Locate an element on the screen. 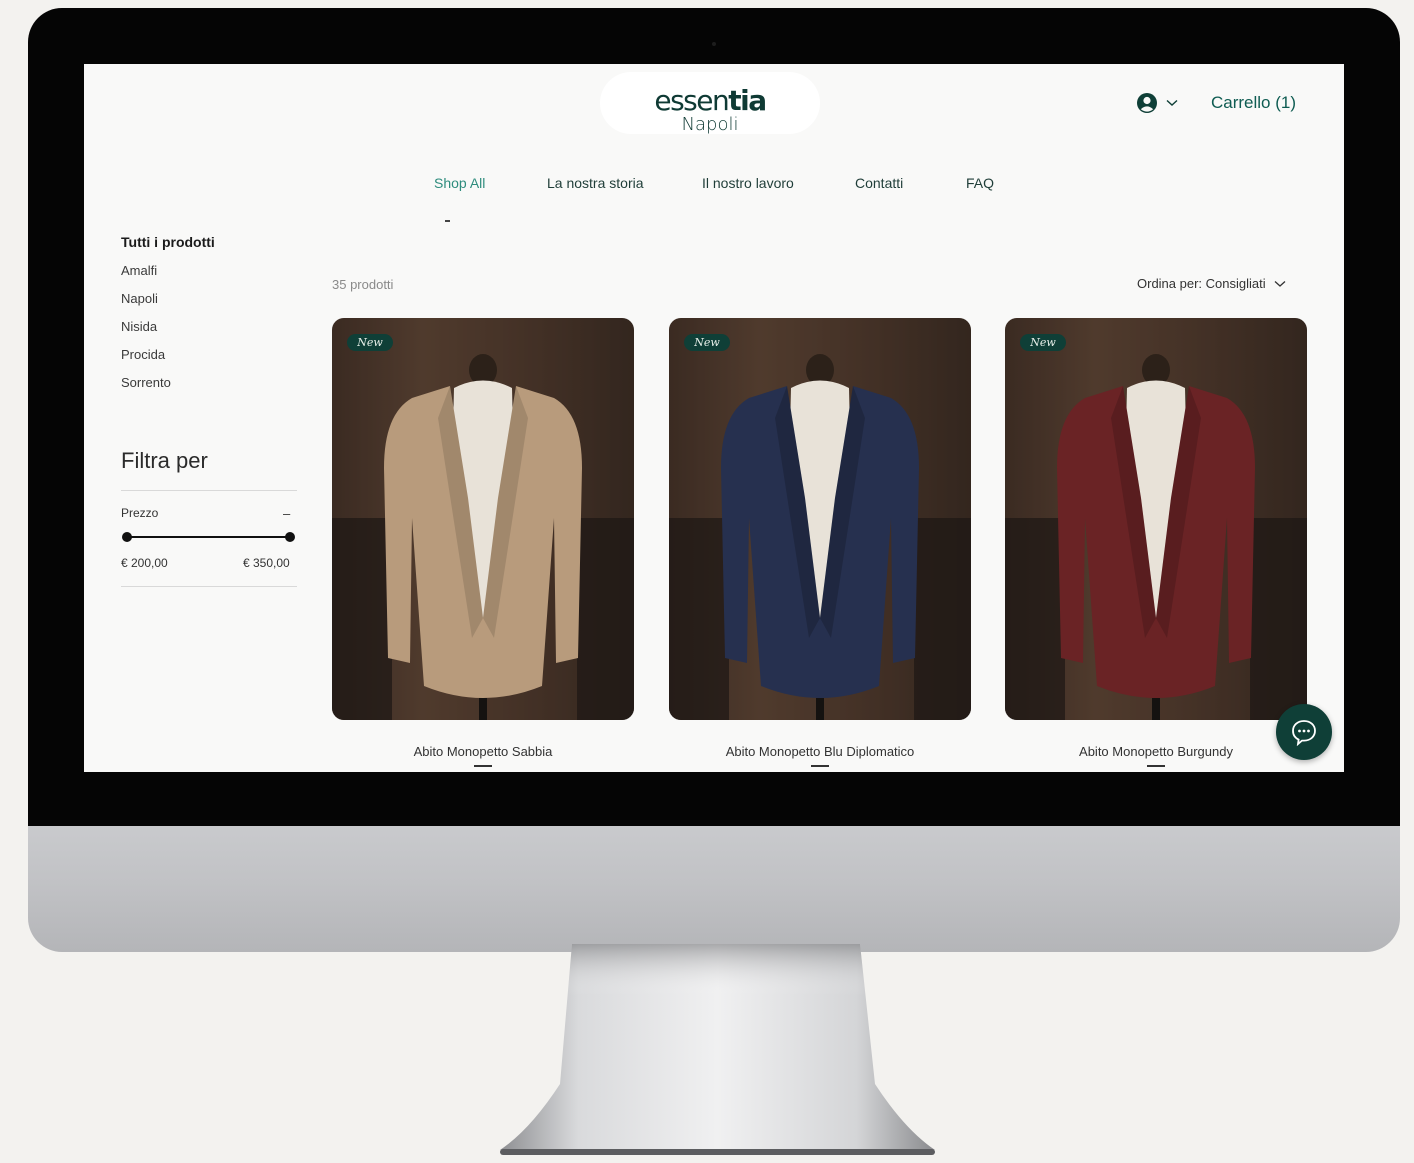 The width and height of the screenshot is (1414, 1163). filter-divider-bottom is located at coordinates (209, 586).